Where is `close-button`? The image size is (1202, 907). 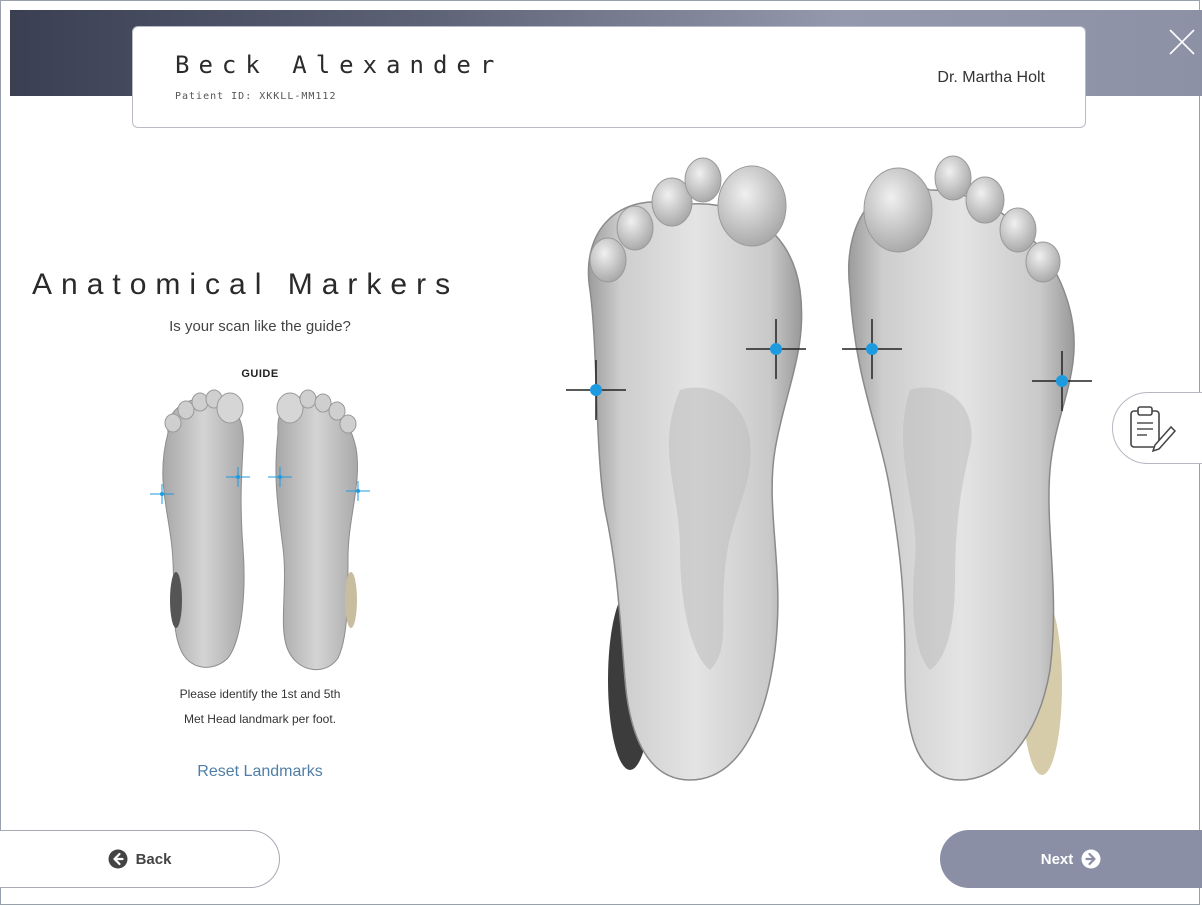 close-button is located at coordinates (1182, 42).